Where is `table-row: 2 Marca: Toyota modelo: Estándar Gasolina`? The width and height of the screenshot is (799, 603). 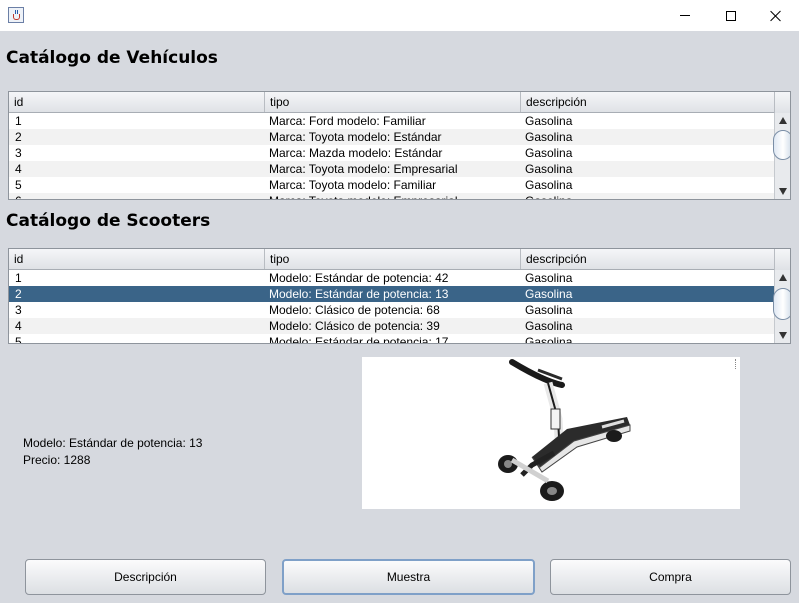 table-row: 2 Marca: Toyota modelo: Estándar Gasolina is located at coordinates (392, 137).